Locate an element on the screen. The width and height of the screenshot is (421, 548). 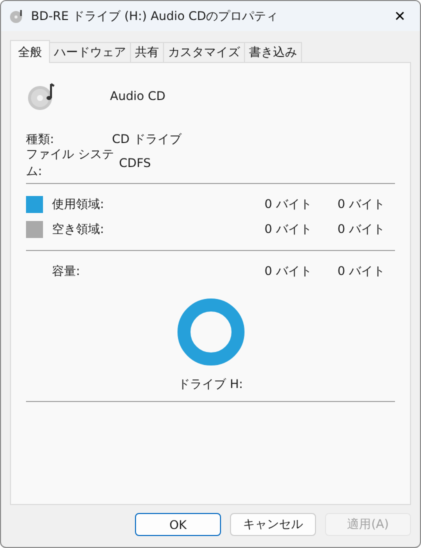
property-value: CD ドライブ is located at coordinates (147, 139).